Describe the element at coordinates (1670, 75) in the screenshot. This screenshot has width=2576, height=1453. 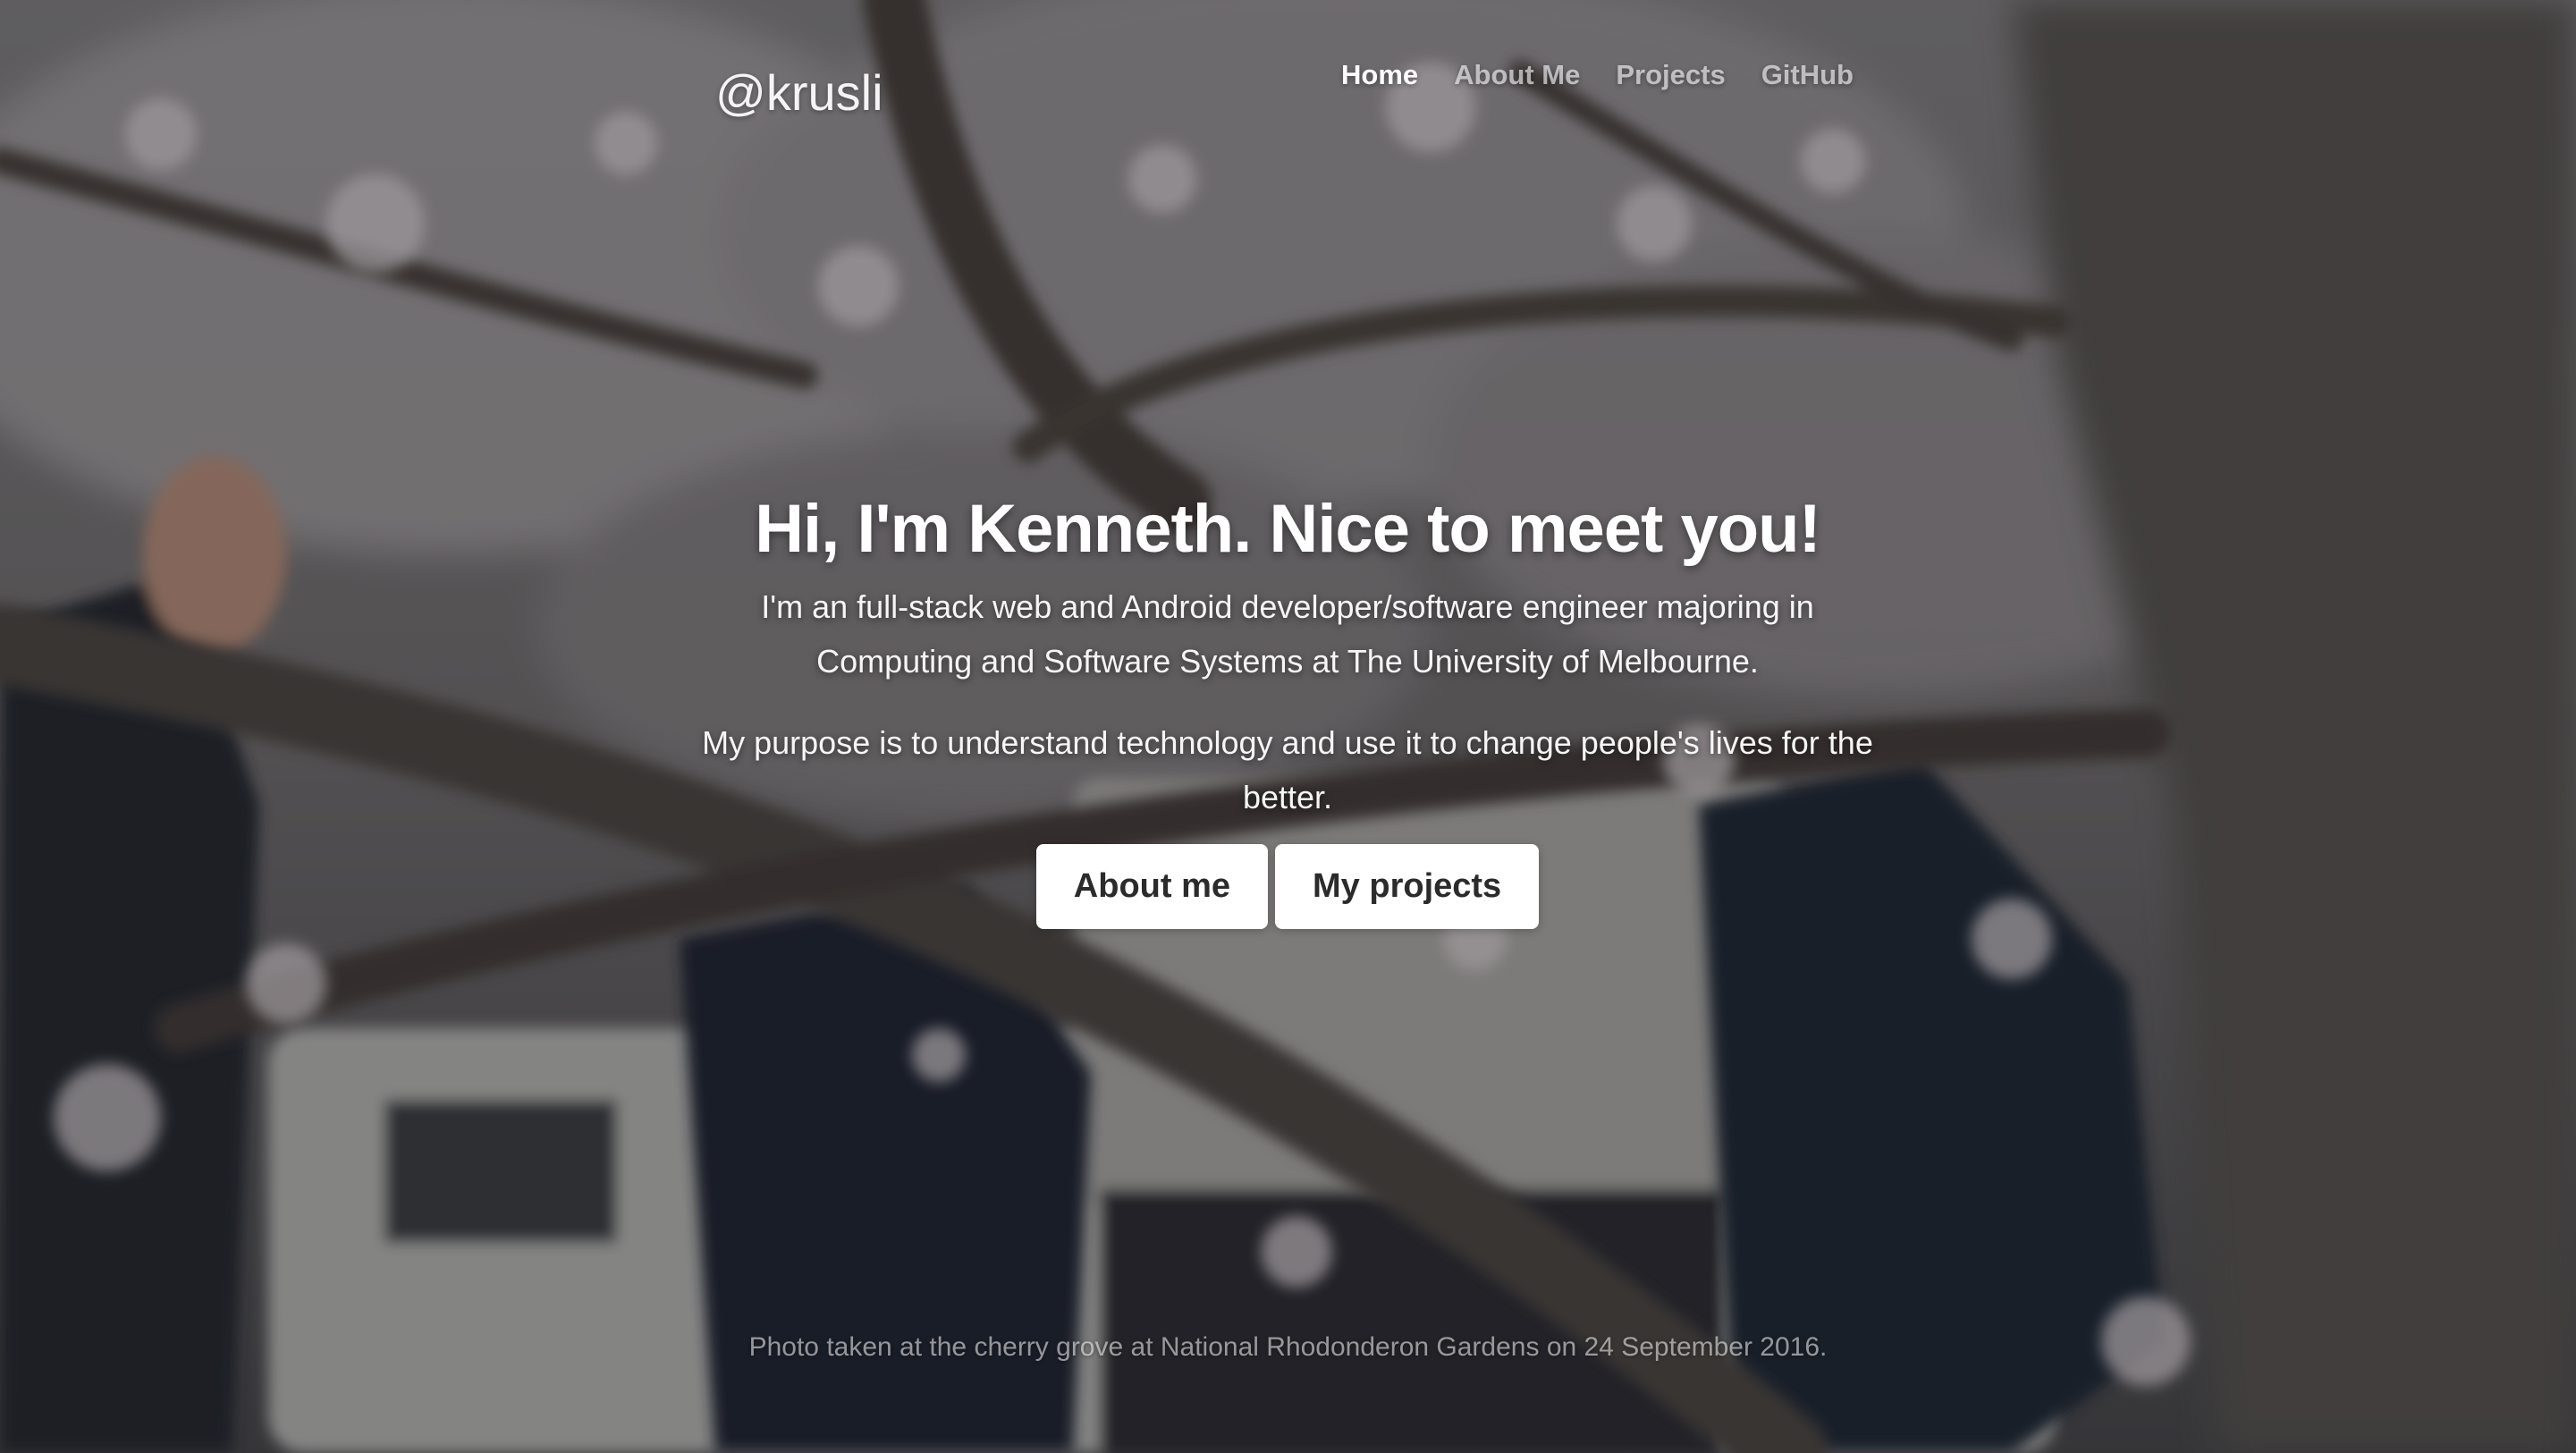
I see `nav-projects: Projects` at that location.